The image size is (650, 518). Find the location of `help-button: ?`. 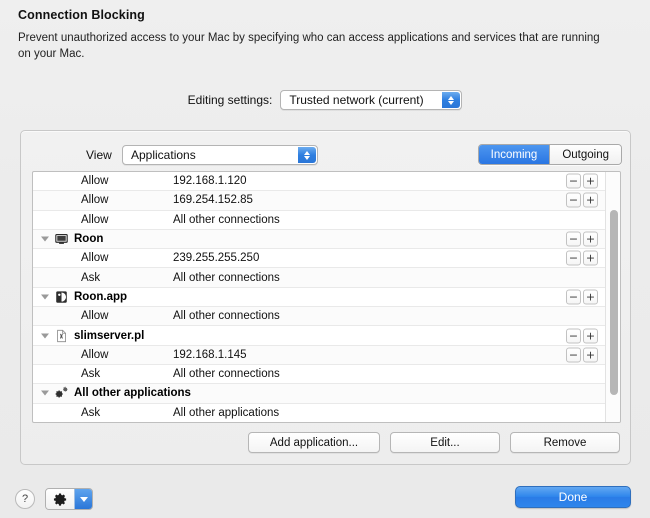

help-button: ? is located at coordinates (25, 499).